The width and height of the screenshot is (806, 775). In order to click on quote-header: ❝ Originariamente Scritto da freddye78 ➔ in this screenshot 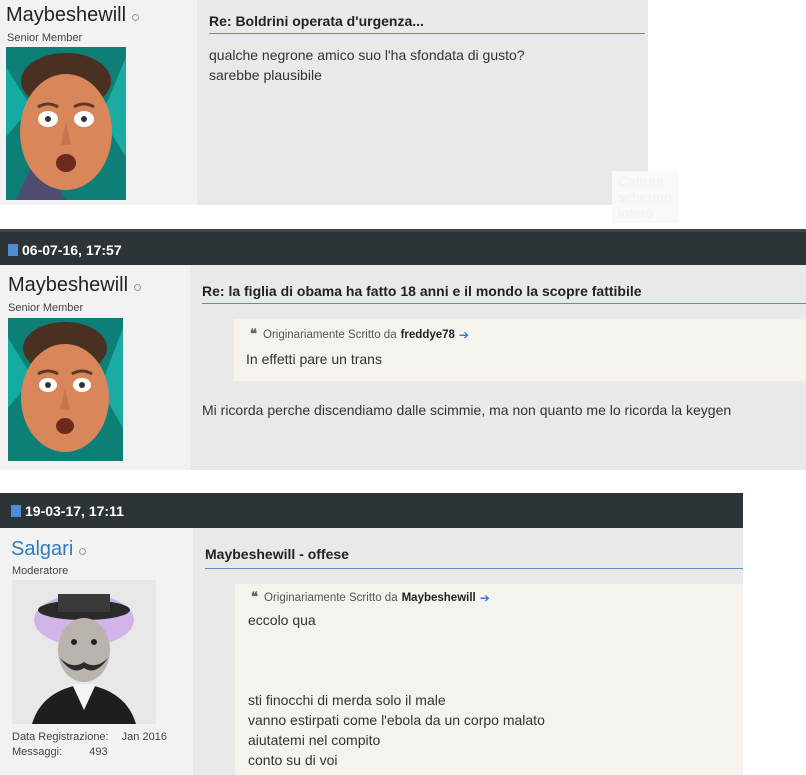, I will do `click(359, 334)`.